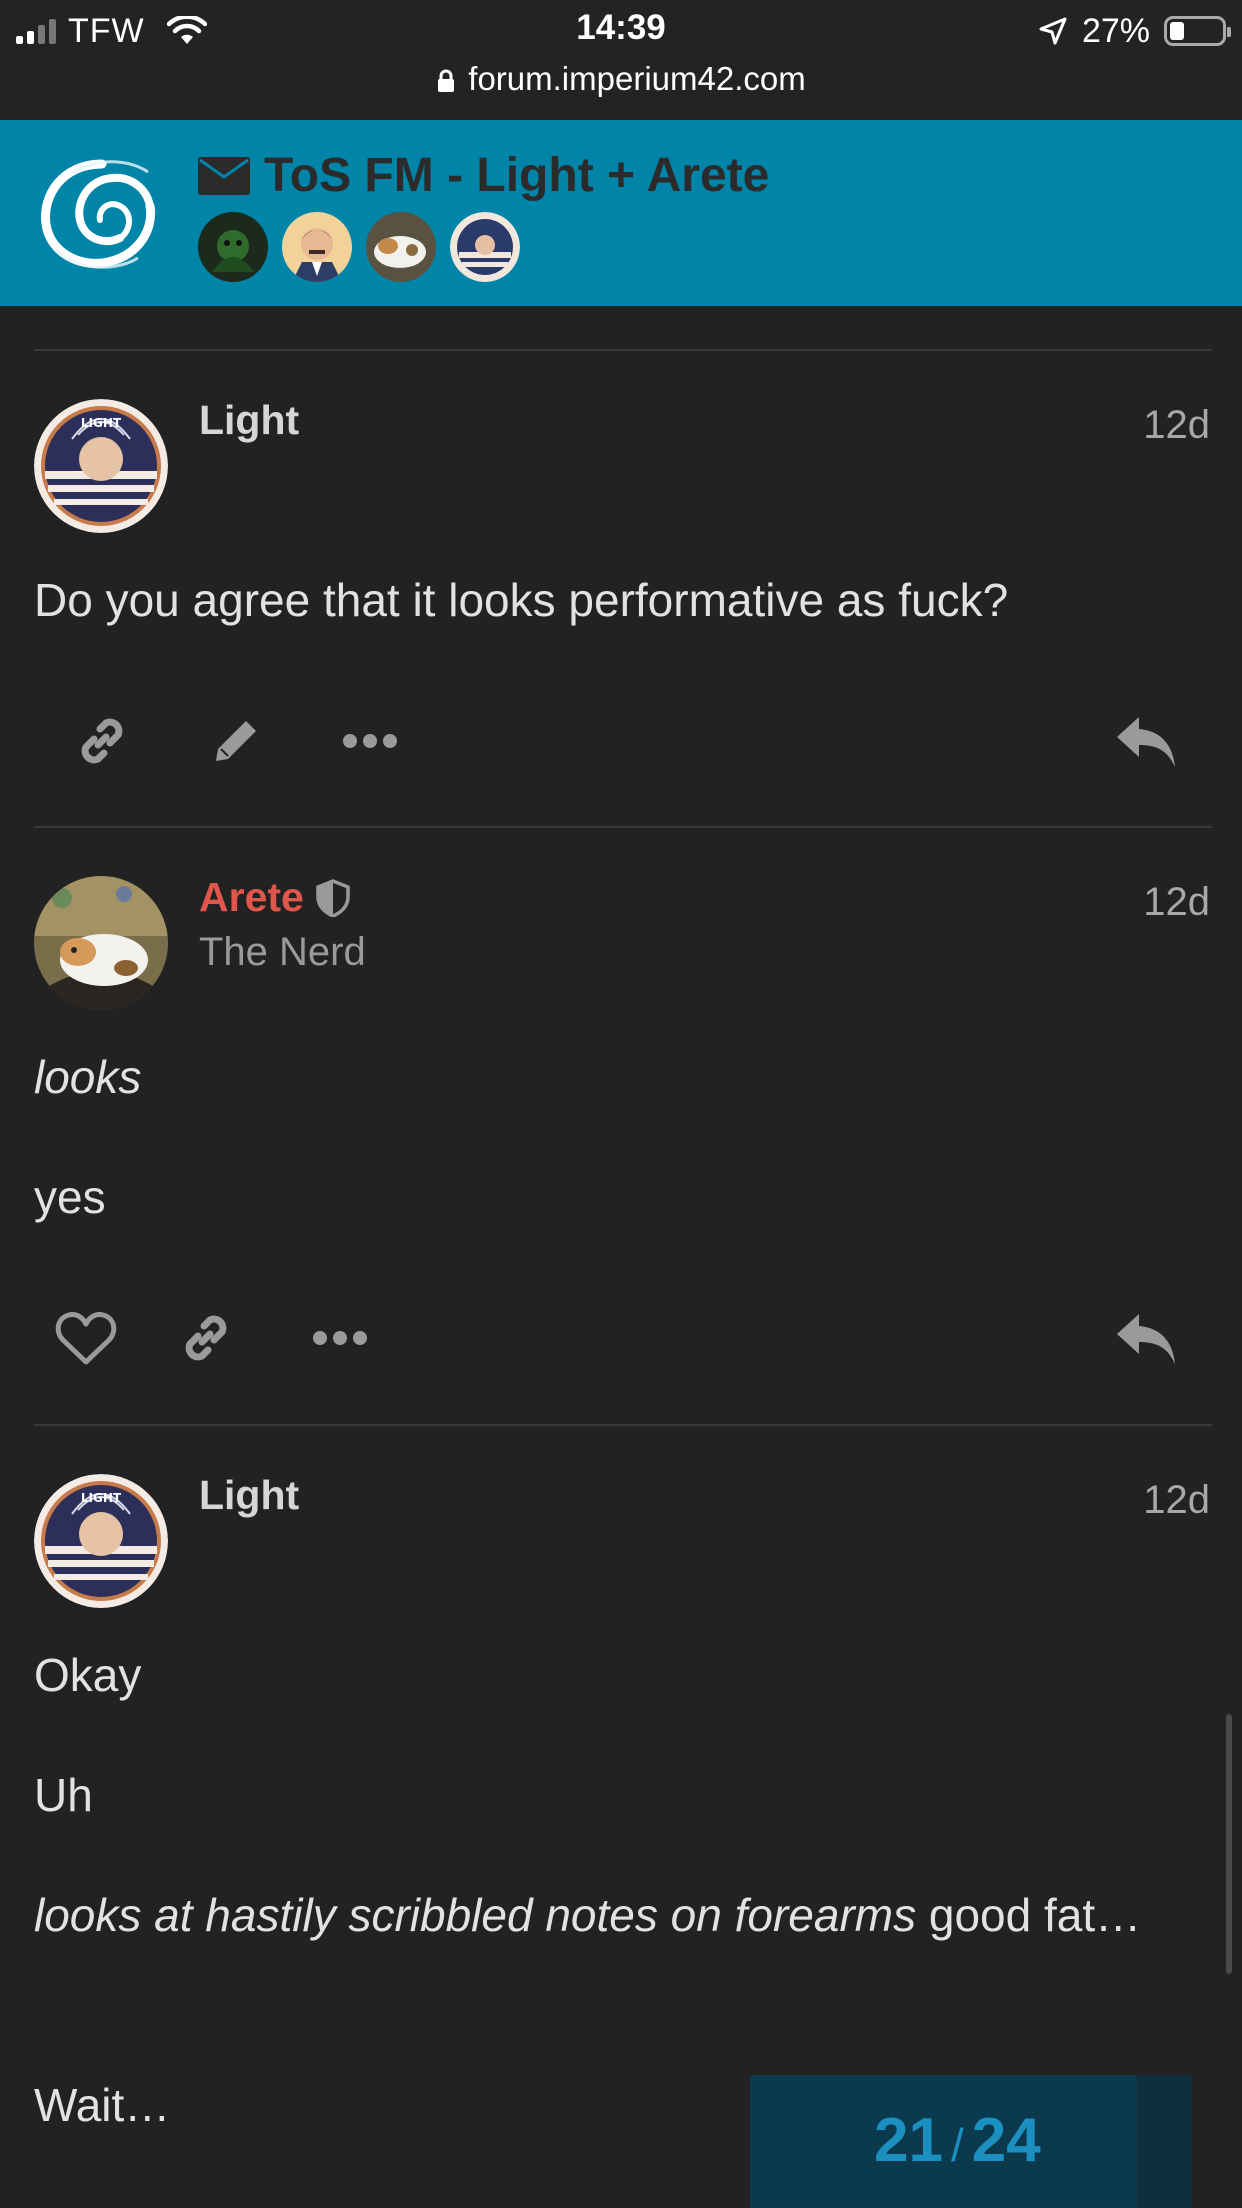  What do you see at coordinates (63, 1795) in the screenshot?
I see `post-body-line: Uh` at bounding box center [63, 1795].